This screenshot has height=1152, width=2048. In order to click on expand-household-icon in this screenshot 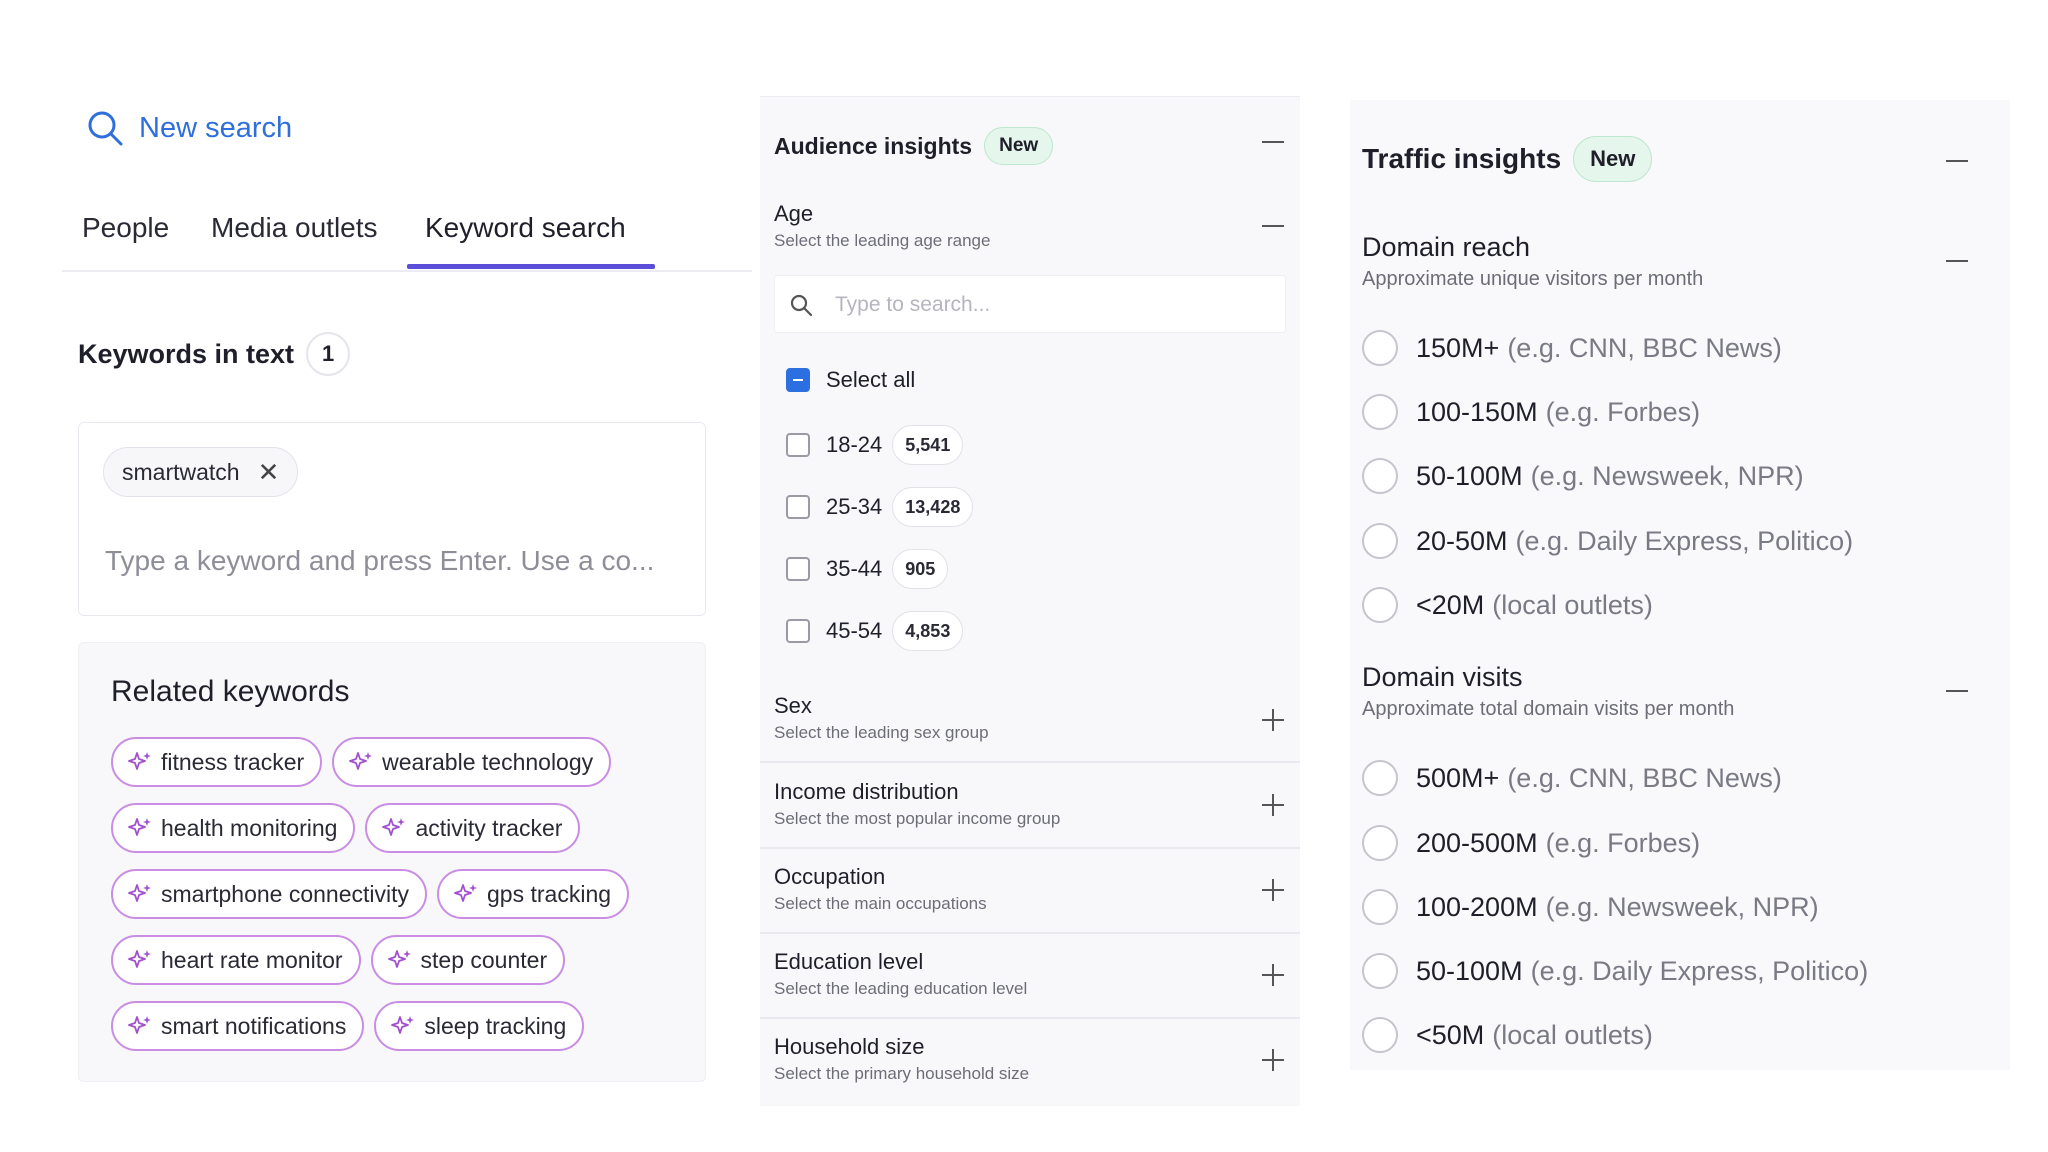, I will do `click(1273, 1060)`.